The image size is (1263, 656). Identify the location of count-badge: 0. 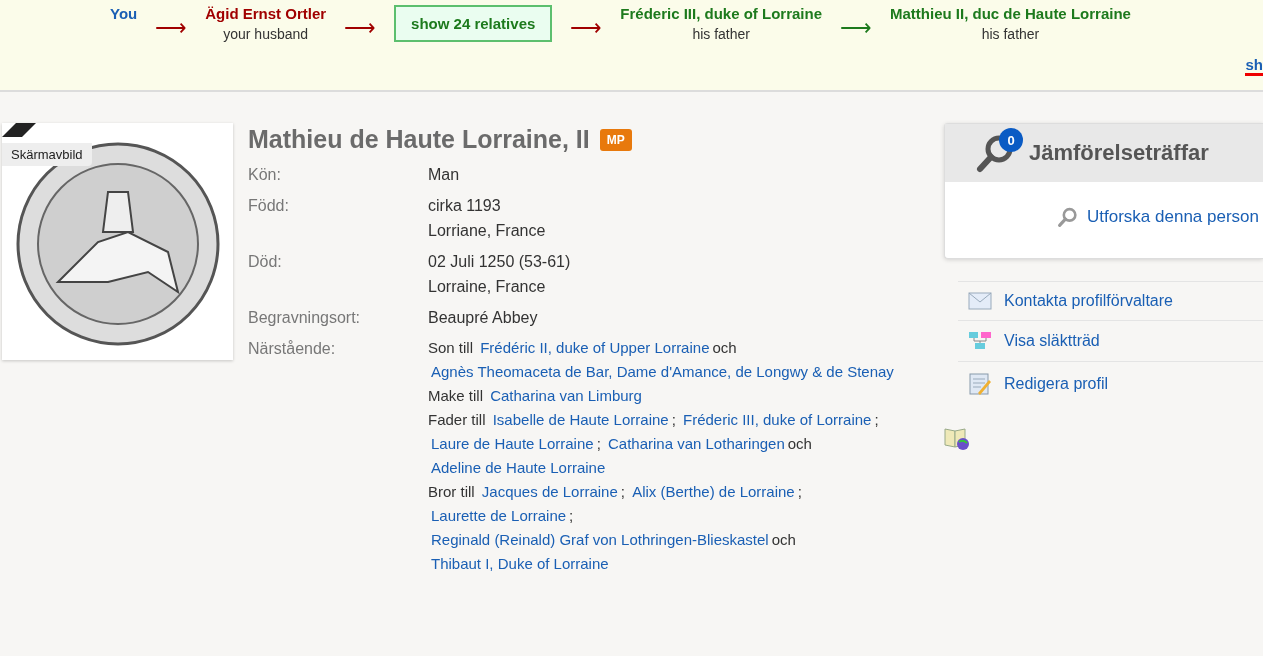
(1011, 140).